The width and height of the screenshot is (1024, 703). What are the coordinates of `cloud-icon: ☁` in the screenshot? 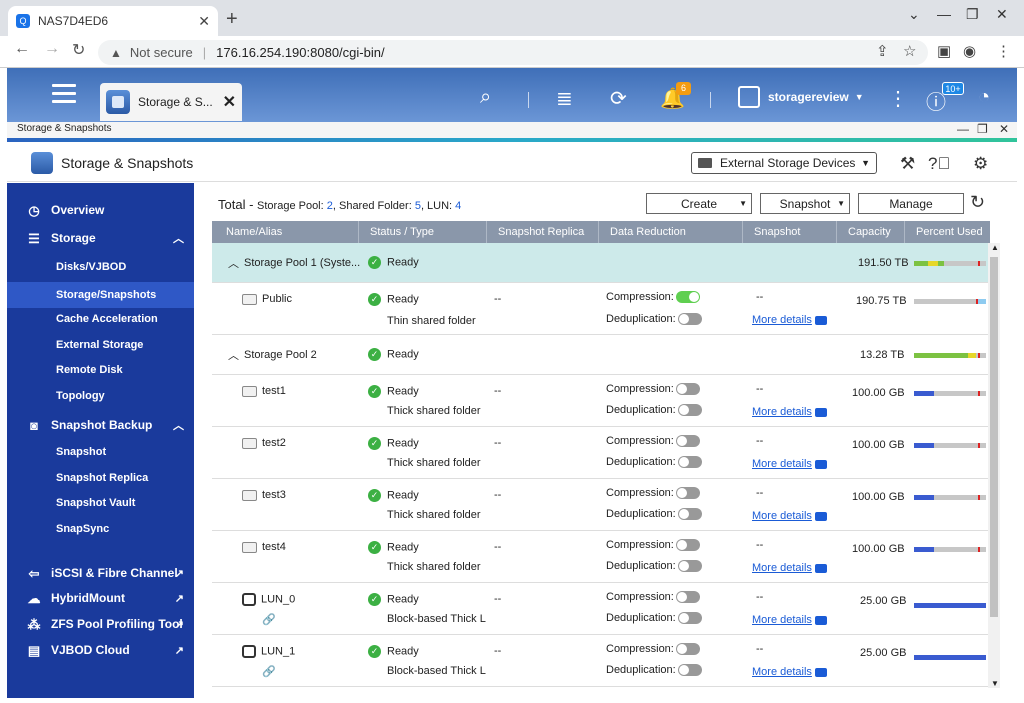 It's located at (34, 598).